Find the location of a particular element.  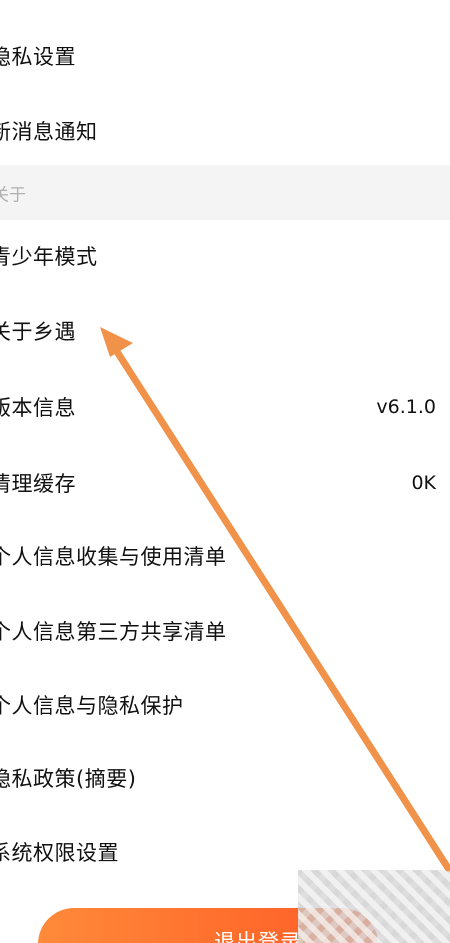

settings-item-version: 版本信息 v6.1.0 is located at coordinates (225, 406).